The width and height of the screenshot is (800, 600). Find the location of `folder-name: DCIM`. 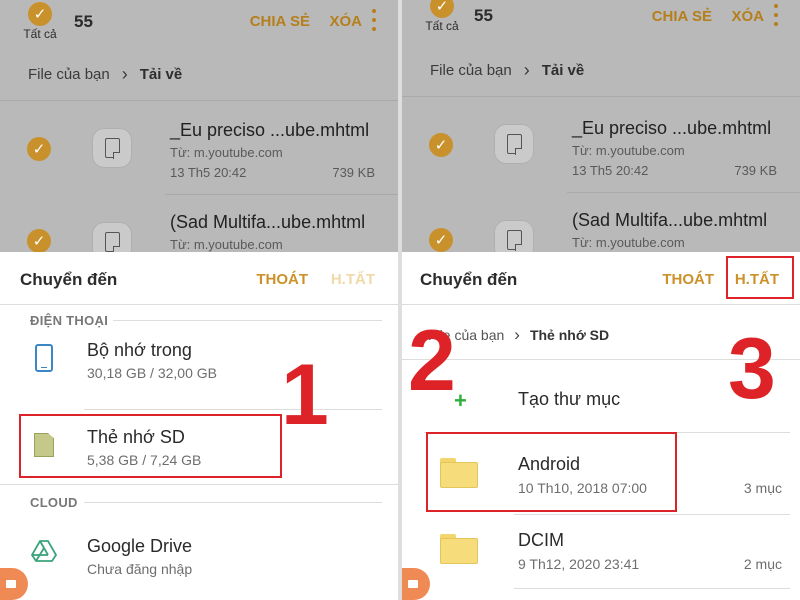

folder-name: DCIM is located at coordinates (541, 540).